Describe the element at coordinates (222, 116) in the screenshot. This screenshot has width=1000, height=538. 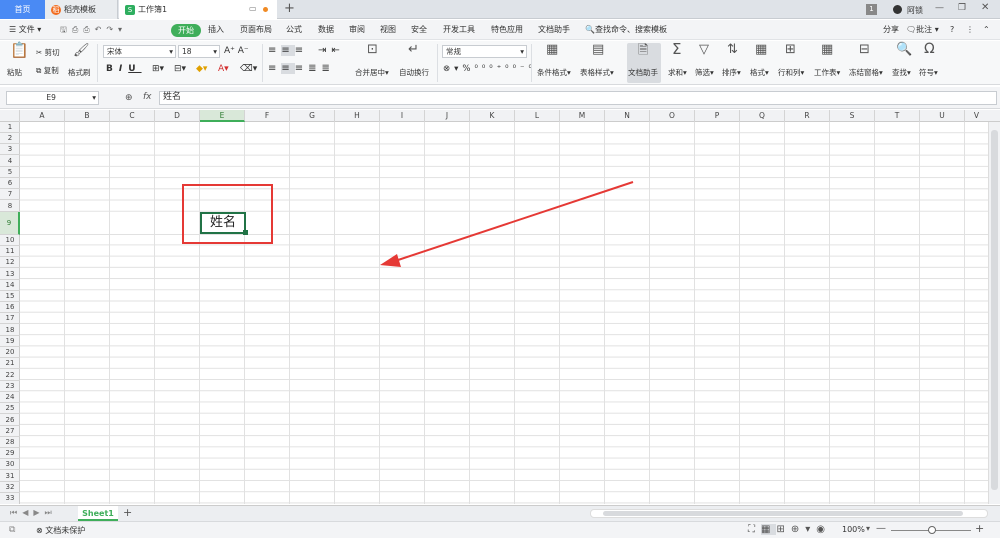
I see `column-header-active: E` at that location.